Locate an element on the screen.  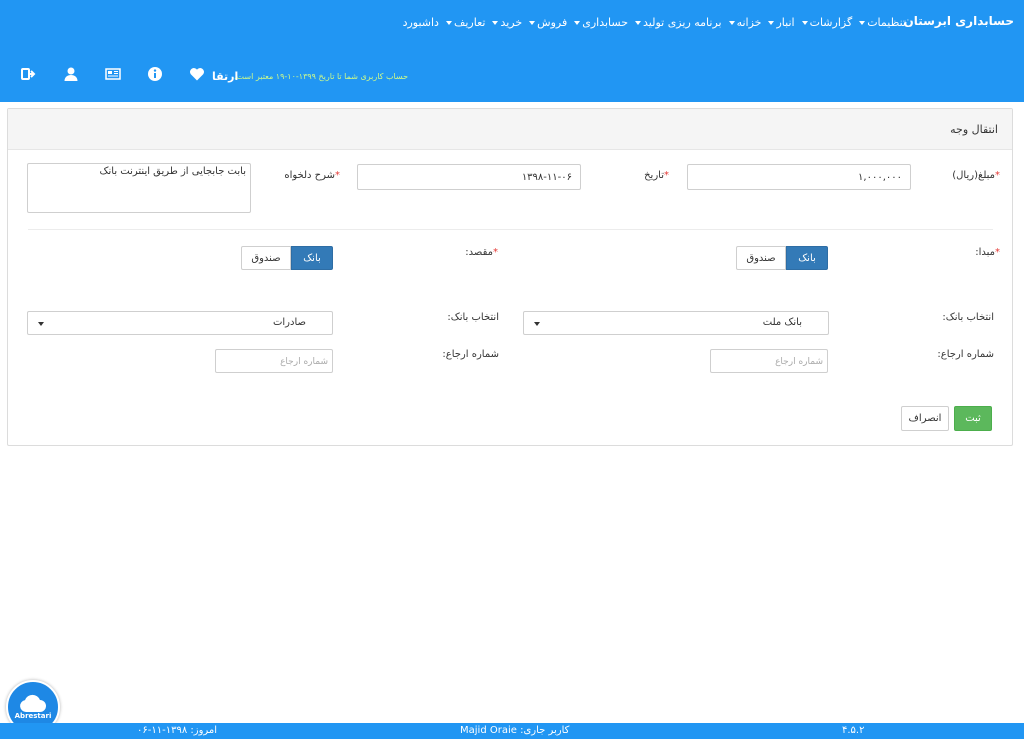
destination-type-toggle: بانک صندوق is located at coordinates (287, 258).